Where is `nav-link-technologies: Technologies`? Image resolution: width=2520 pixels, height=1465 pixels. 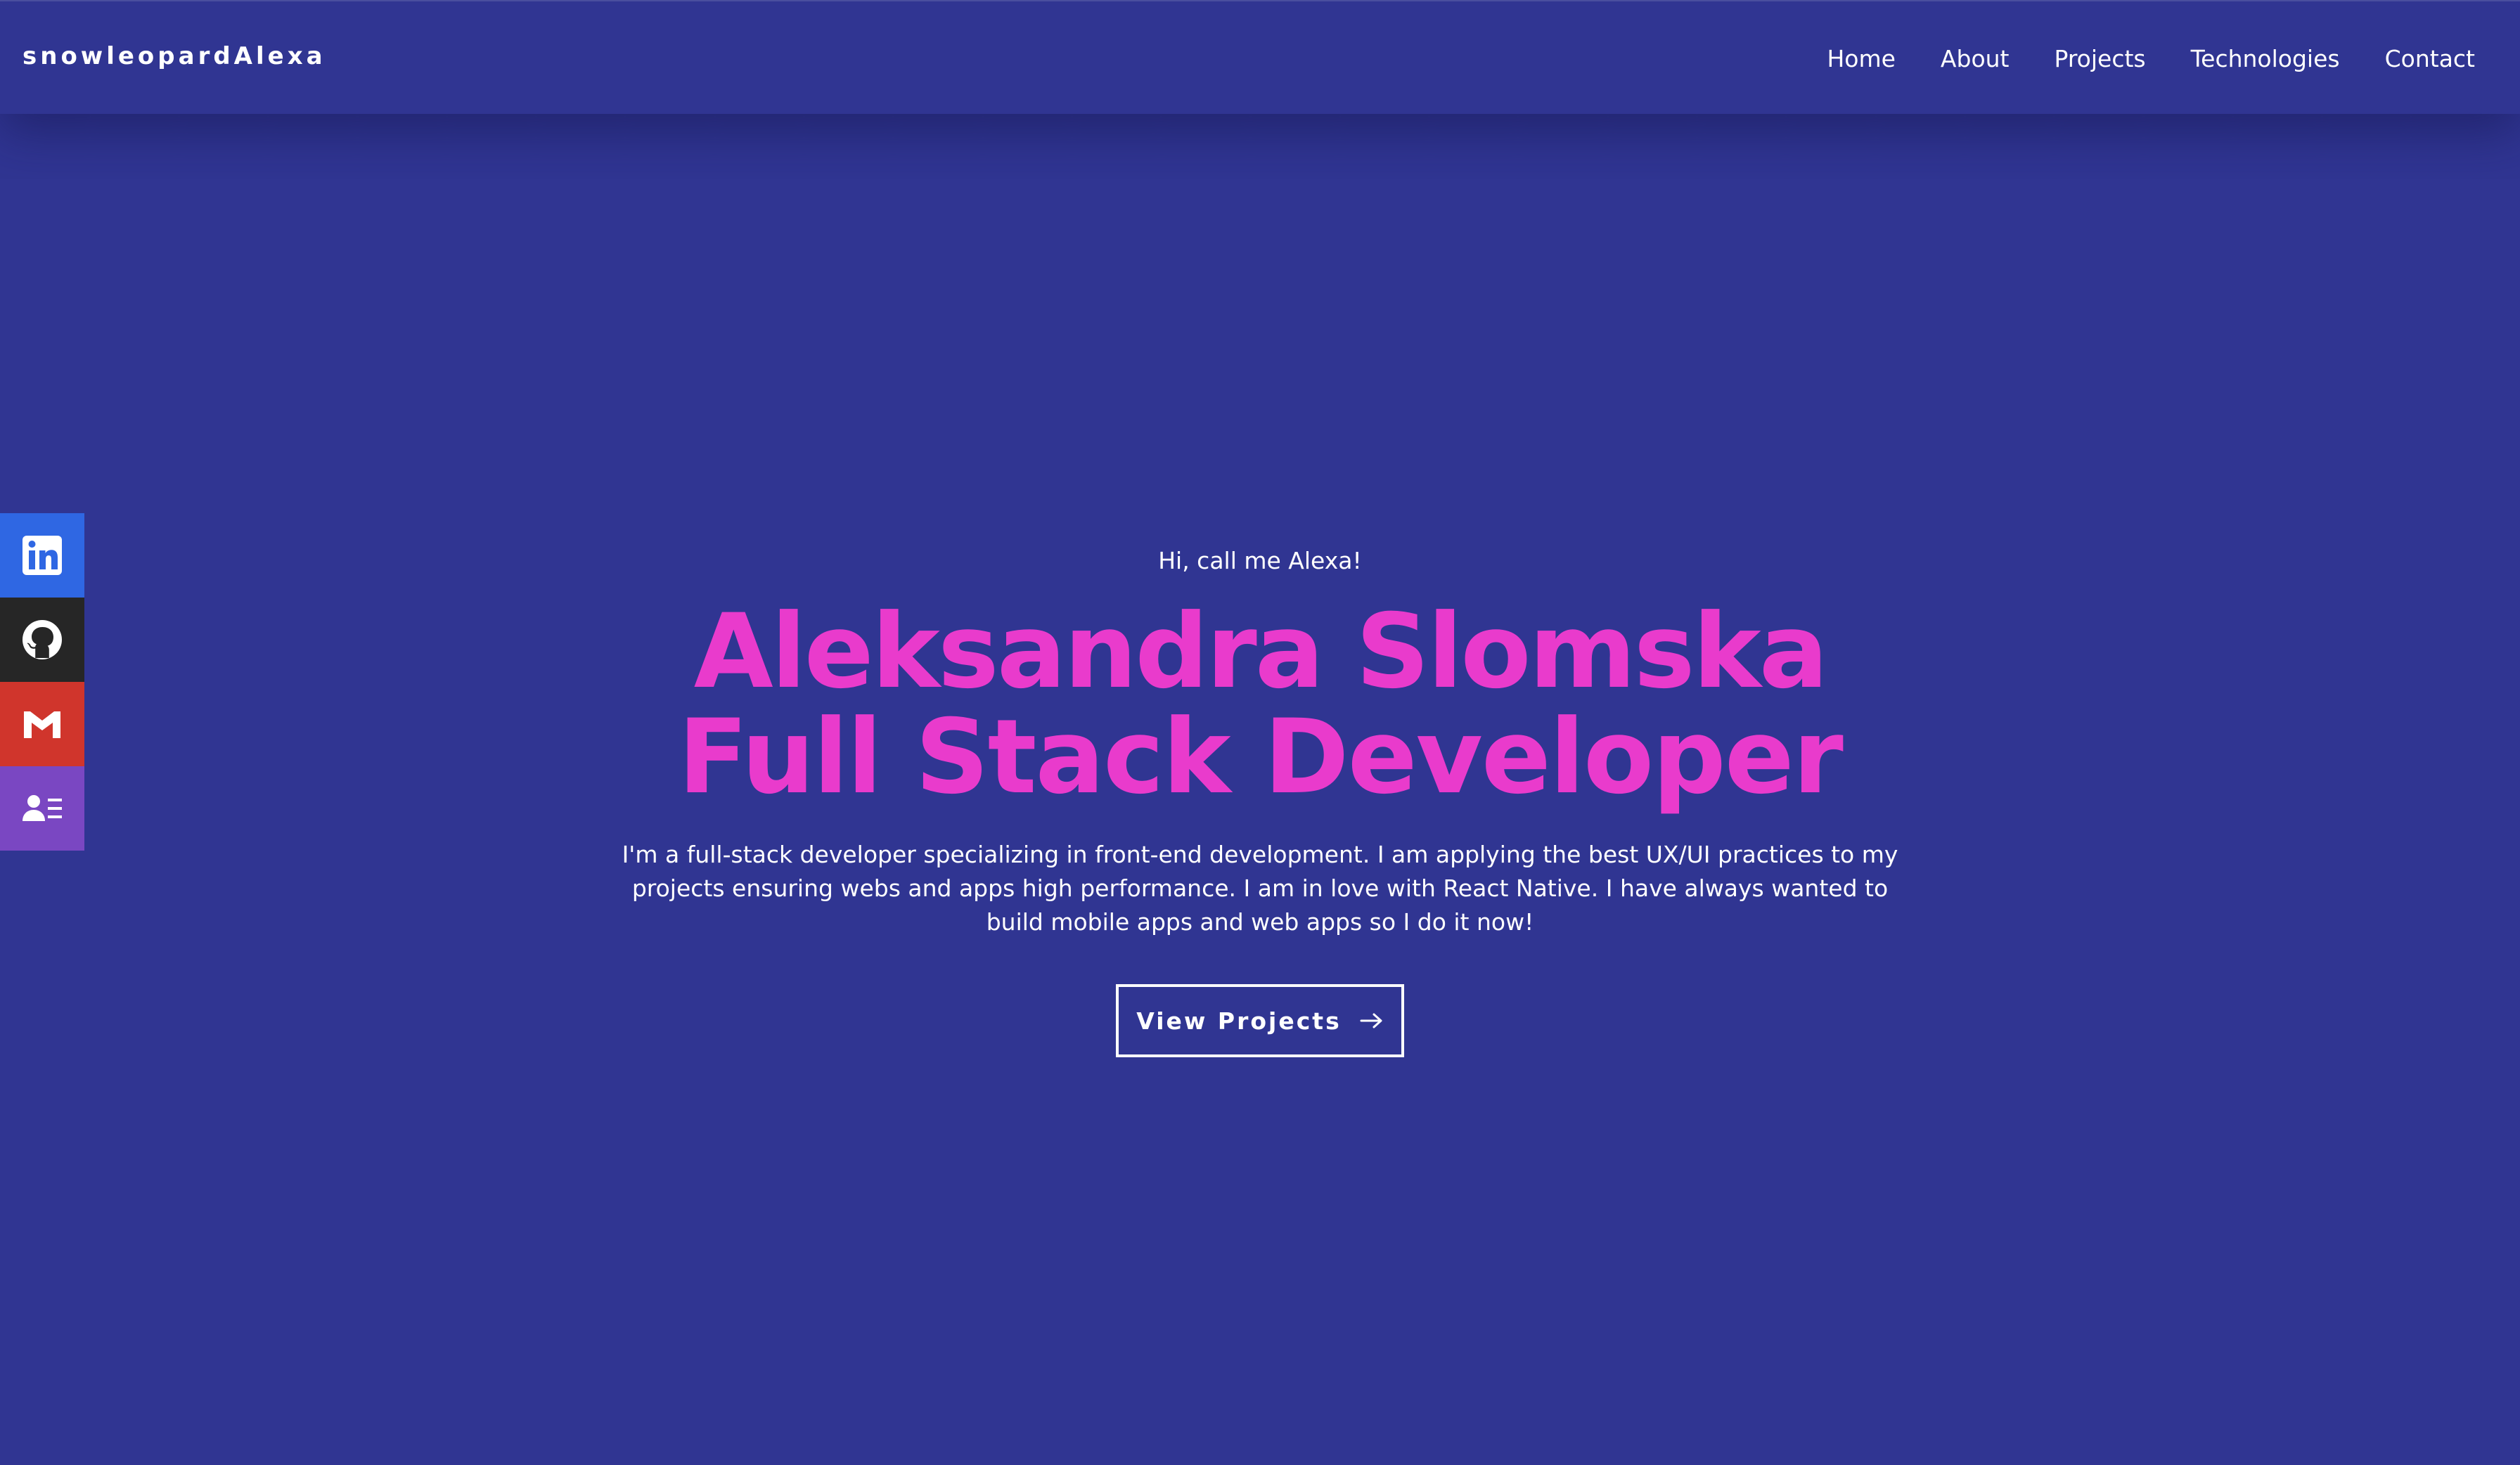 nav-link-technologies: Technologies is located at coordinates (2265, 59).